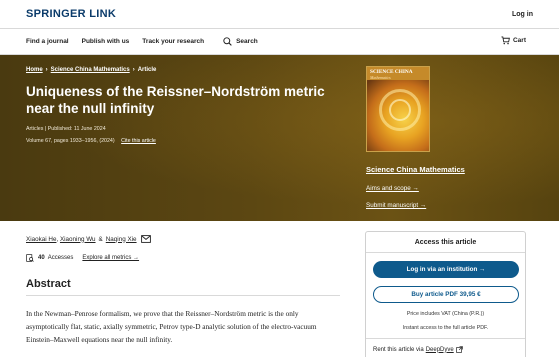 Image resolution: width=559 pixels, height=357 pixels. What do you see at coordinates (121, 239) in the screenshot?
I see `author-link: Naqing Xie` at bounding box center [121, 239].